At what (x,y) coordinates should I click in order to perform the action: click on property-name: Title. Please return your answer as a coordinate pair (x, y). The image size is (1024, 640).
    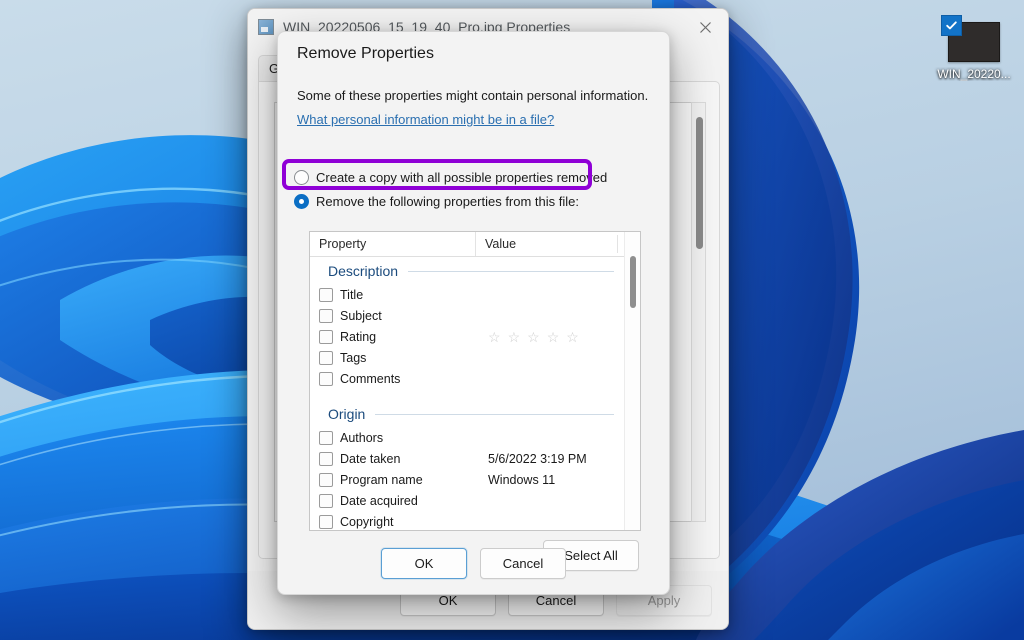
    Looking at the image, I should click on (352, 294).